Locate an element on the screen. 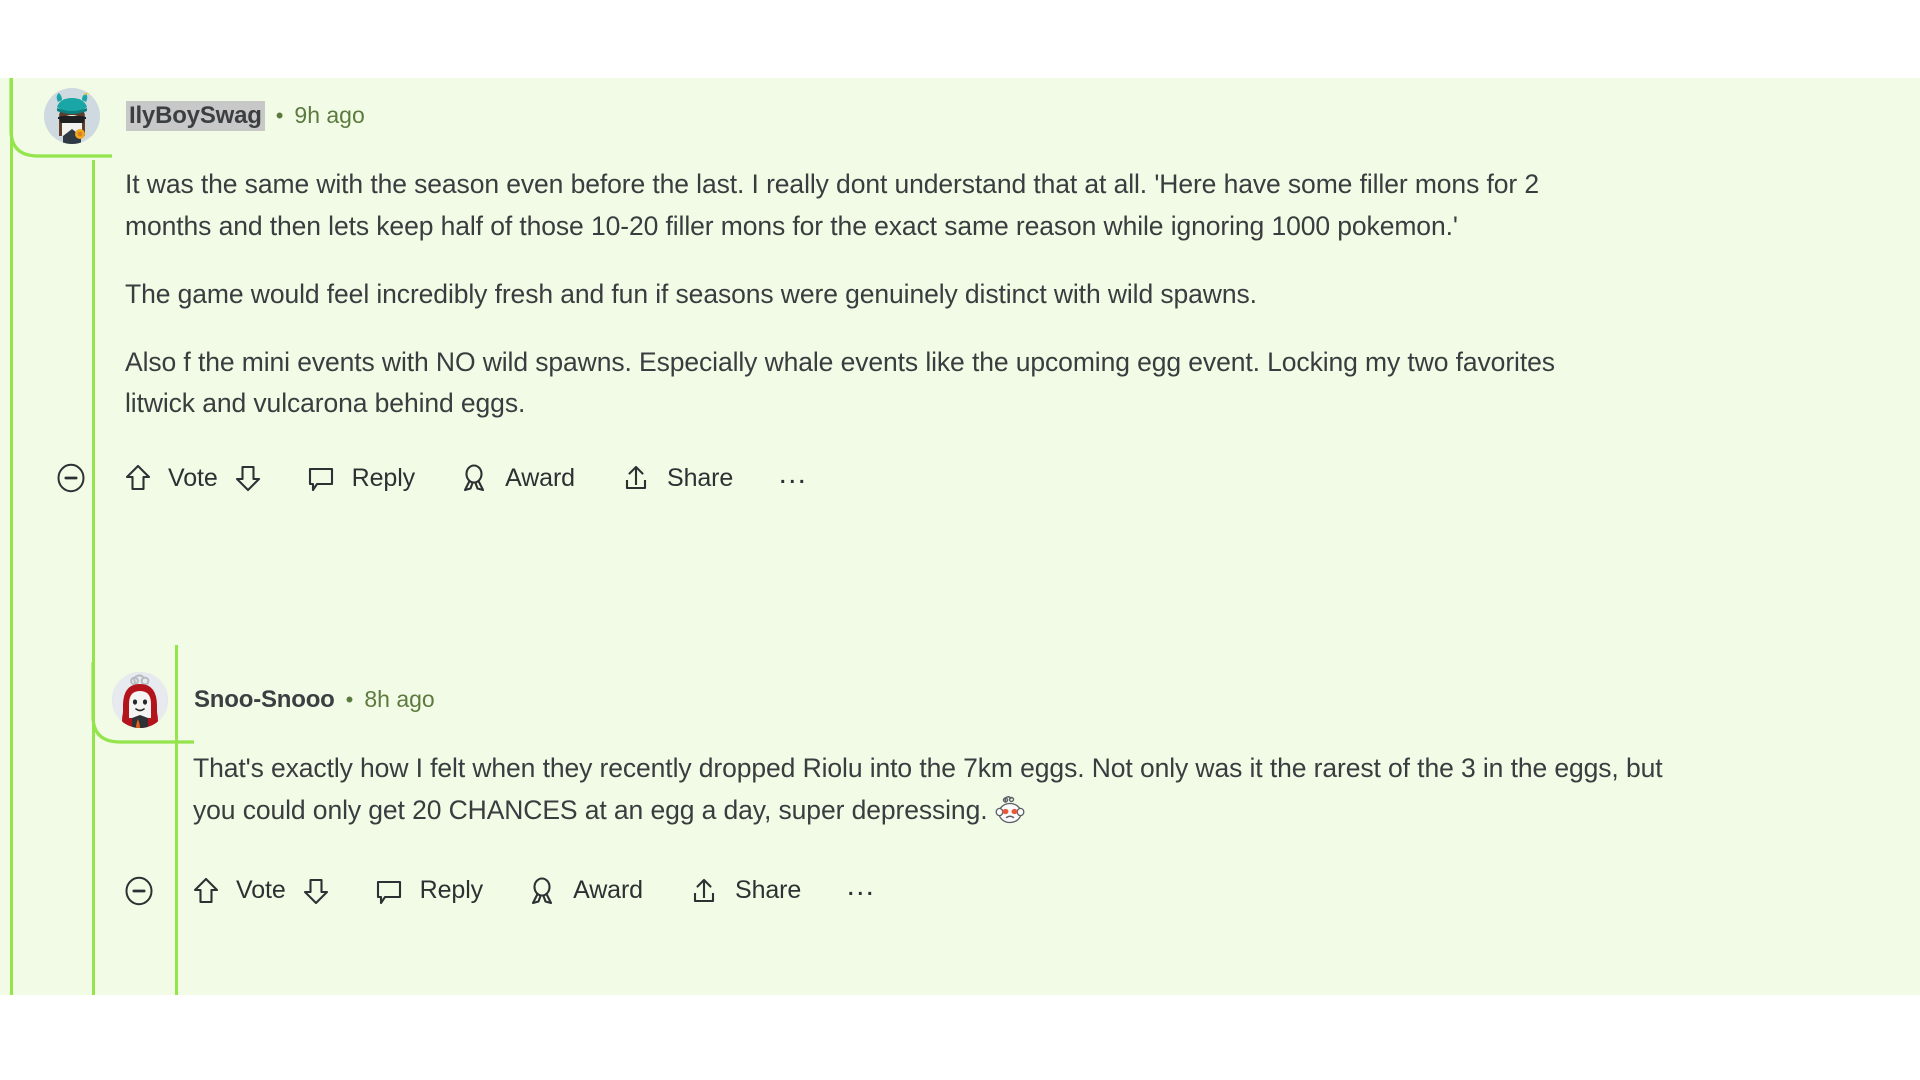 The height and width of the screenshot is (1080, 1920). comment-header: Snoo-Snooo • 8h ago is located at coordinates (1007, 700).